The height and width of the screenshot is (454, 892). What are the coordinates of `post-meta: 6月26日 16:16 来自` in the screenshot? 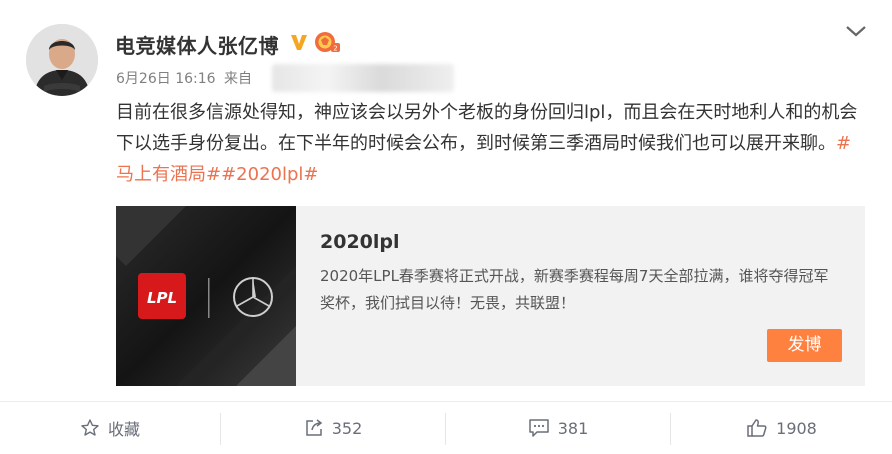 It's located at (184, 78).